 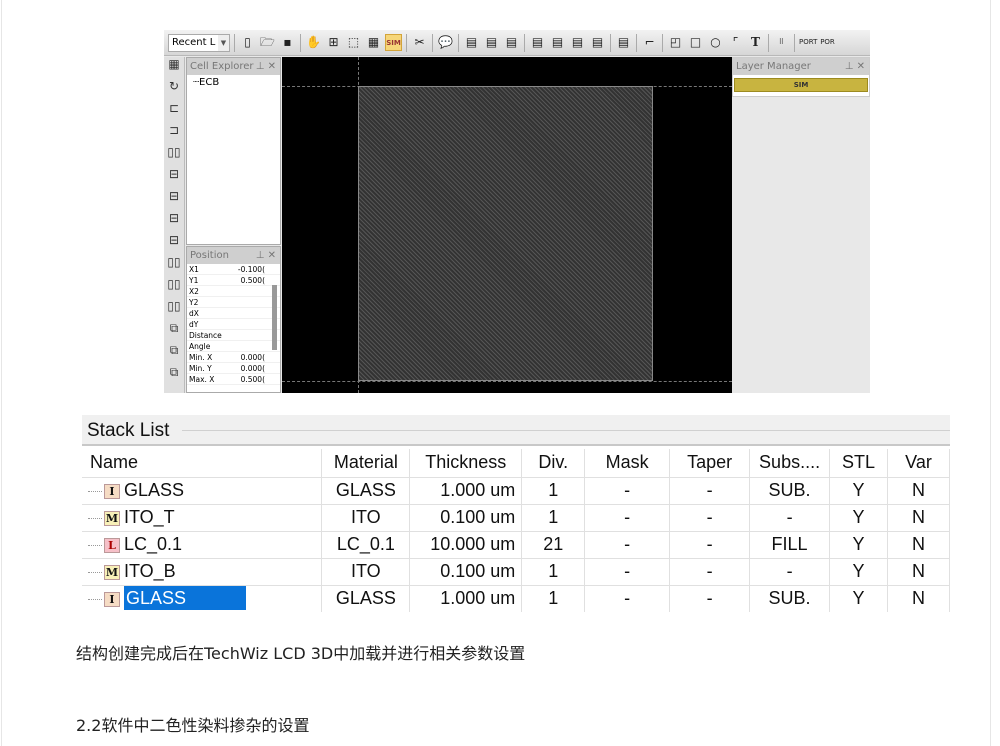 What do you see at coordinates (553, 463) in the screenshot?
I see `column-header: Div.` at bounding box center [553, 463].